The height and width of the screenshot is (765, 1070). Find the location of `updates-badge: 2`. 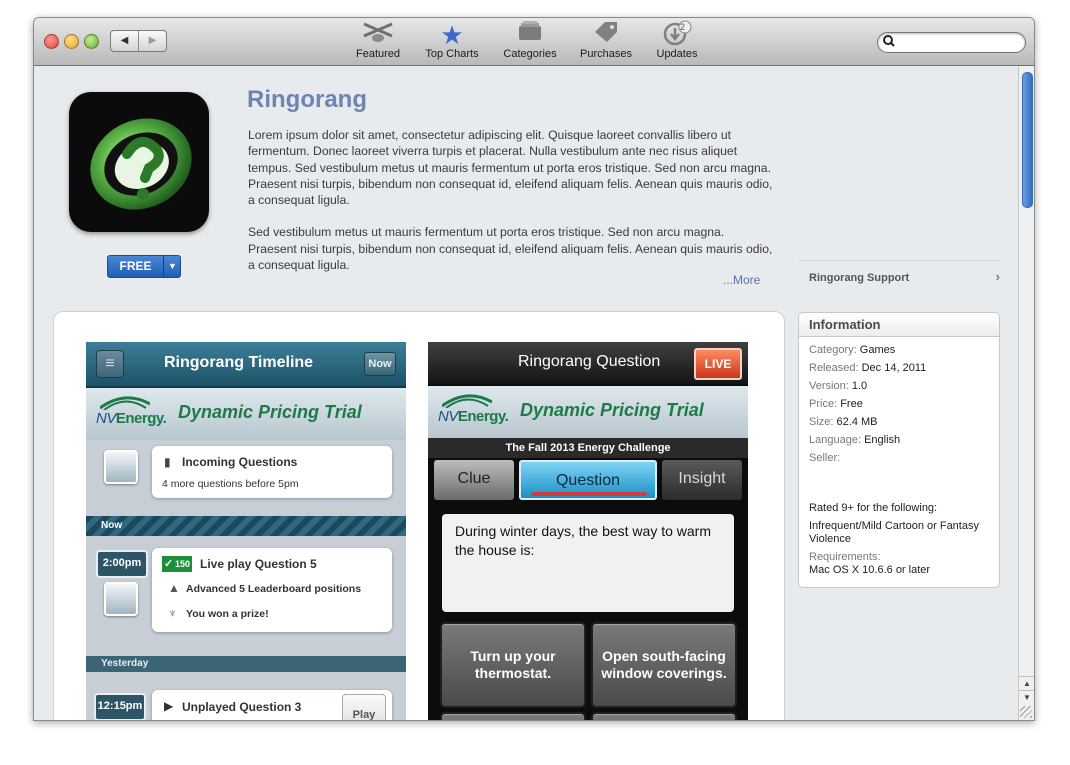

updates-badge: 2 is located at coordinates (683, 27).